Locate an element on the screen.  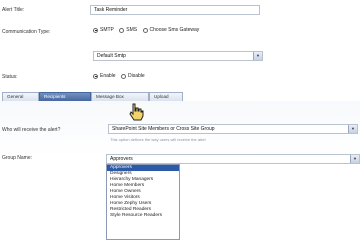
group-name-label: Group Name: is located at coordinates (17, 158).